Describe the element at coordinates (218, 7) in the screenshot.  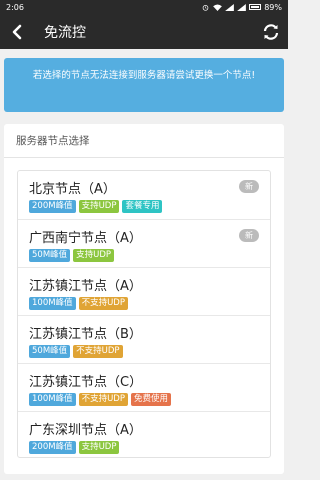
I see `wifi-icon` at that location.